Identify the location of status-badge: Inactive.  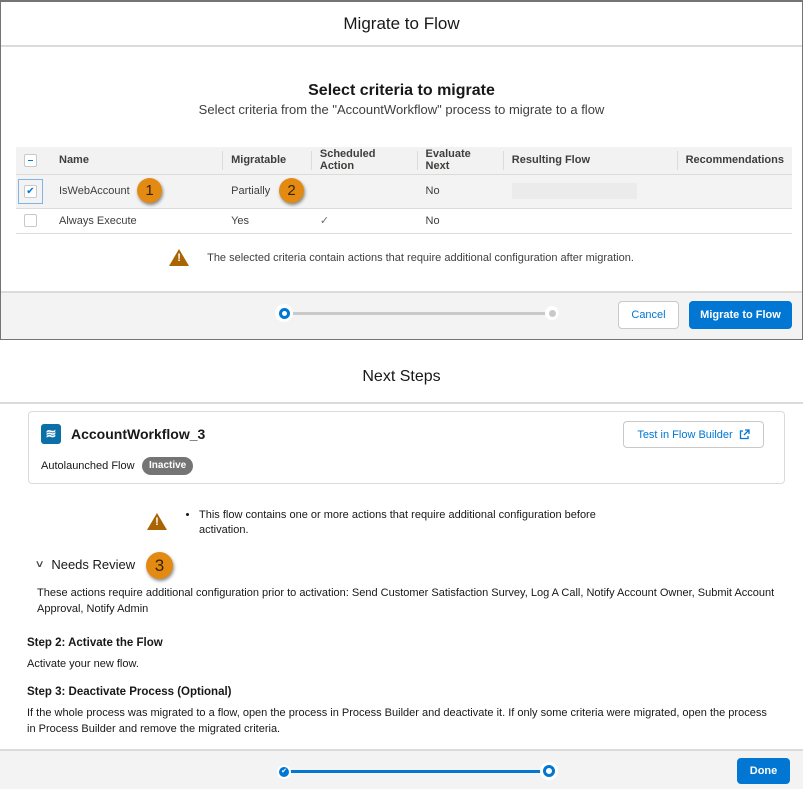
(168, 466).